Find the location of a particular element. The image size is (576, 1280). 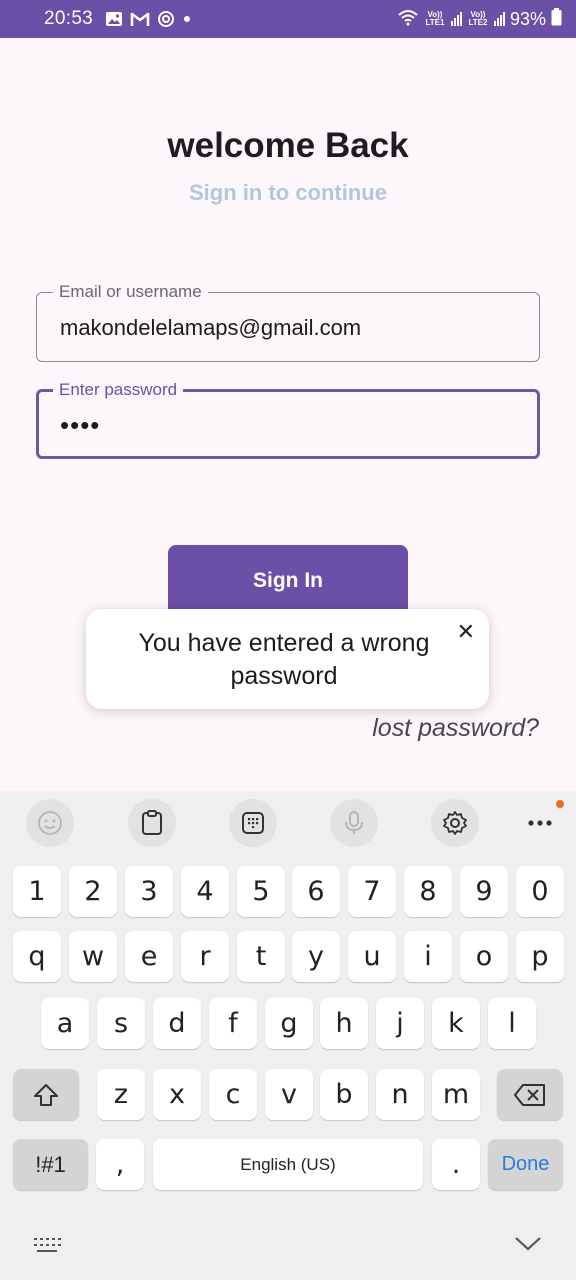

key-r: r is located at coordinates (205, 956).